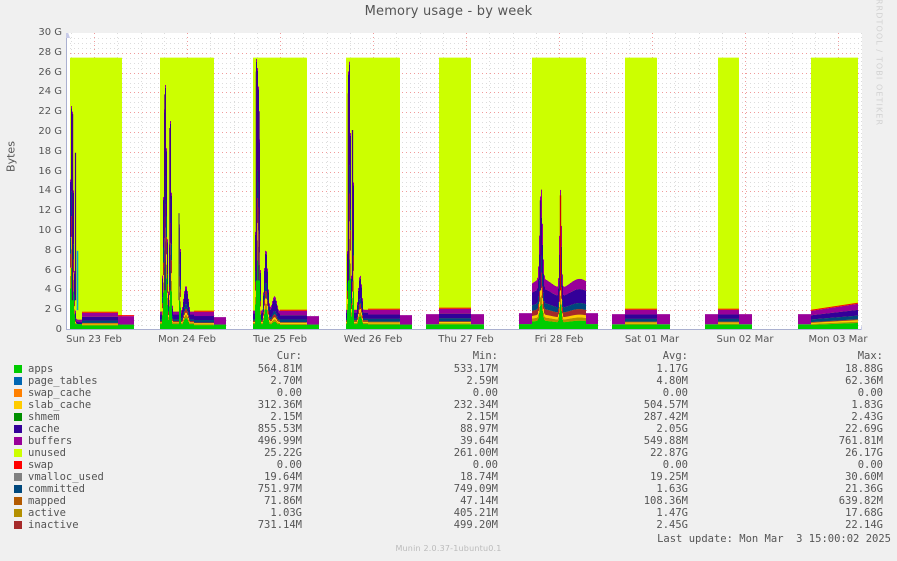  I want to click on legend-value-cur: 0.00, so click(289, 465).